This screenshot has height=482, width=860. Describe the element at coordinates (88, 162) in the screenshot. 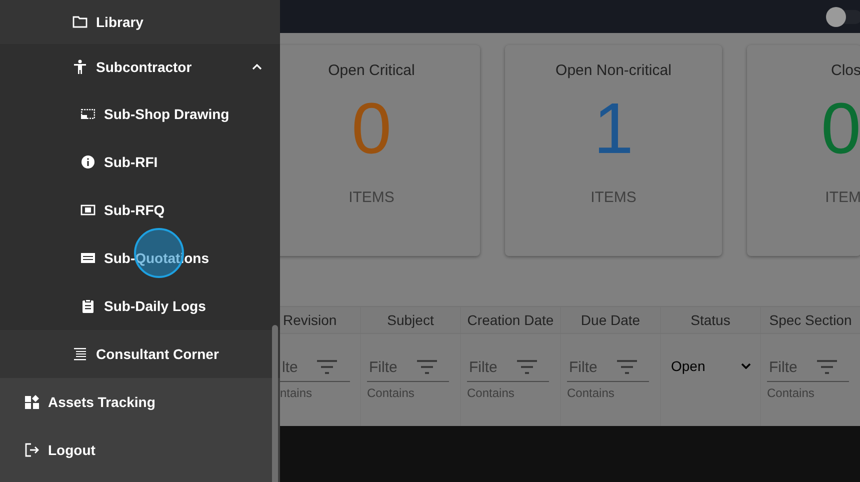

I see `info-icon` at that location.